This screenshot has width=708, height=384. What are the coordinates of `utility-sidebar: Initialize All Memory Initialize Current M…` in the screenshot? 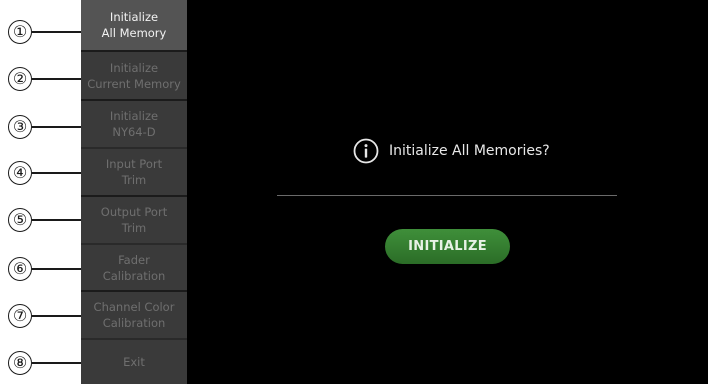 It's located at (134, 192).